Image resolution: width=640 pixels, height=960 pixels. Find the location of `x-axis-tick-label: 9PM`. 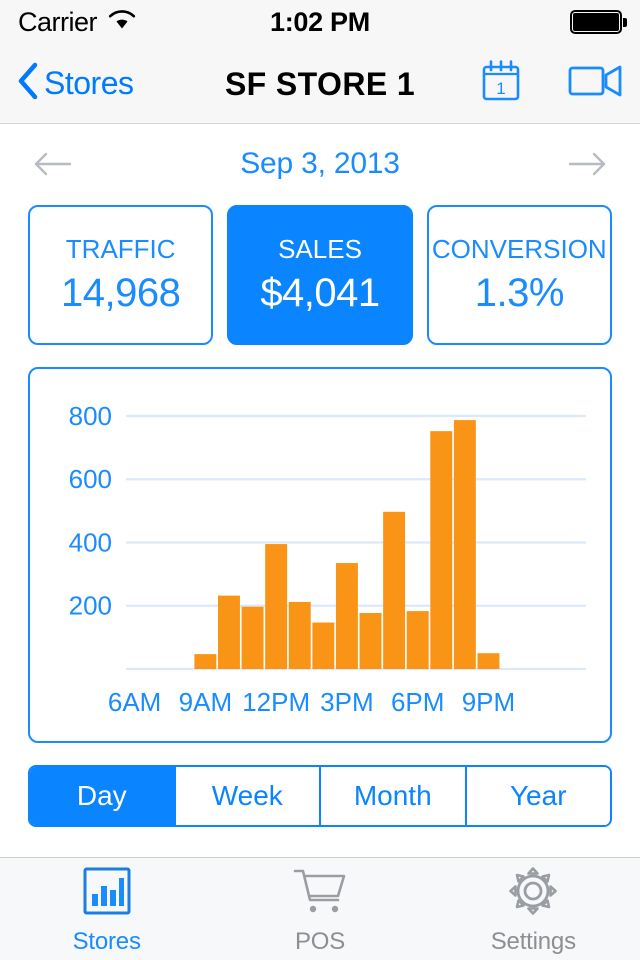

x-axis-tick-label: 9PM is located at coordinates (488, 702).